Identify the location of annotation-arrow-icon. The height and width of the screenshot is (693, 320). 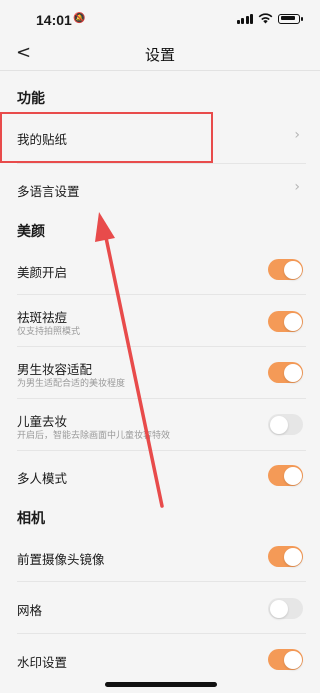
(129, 360).